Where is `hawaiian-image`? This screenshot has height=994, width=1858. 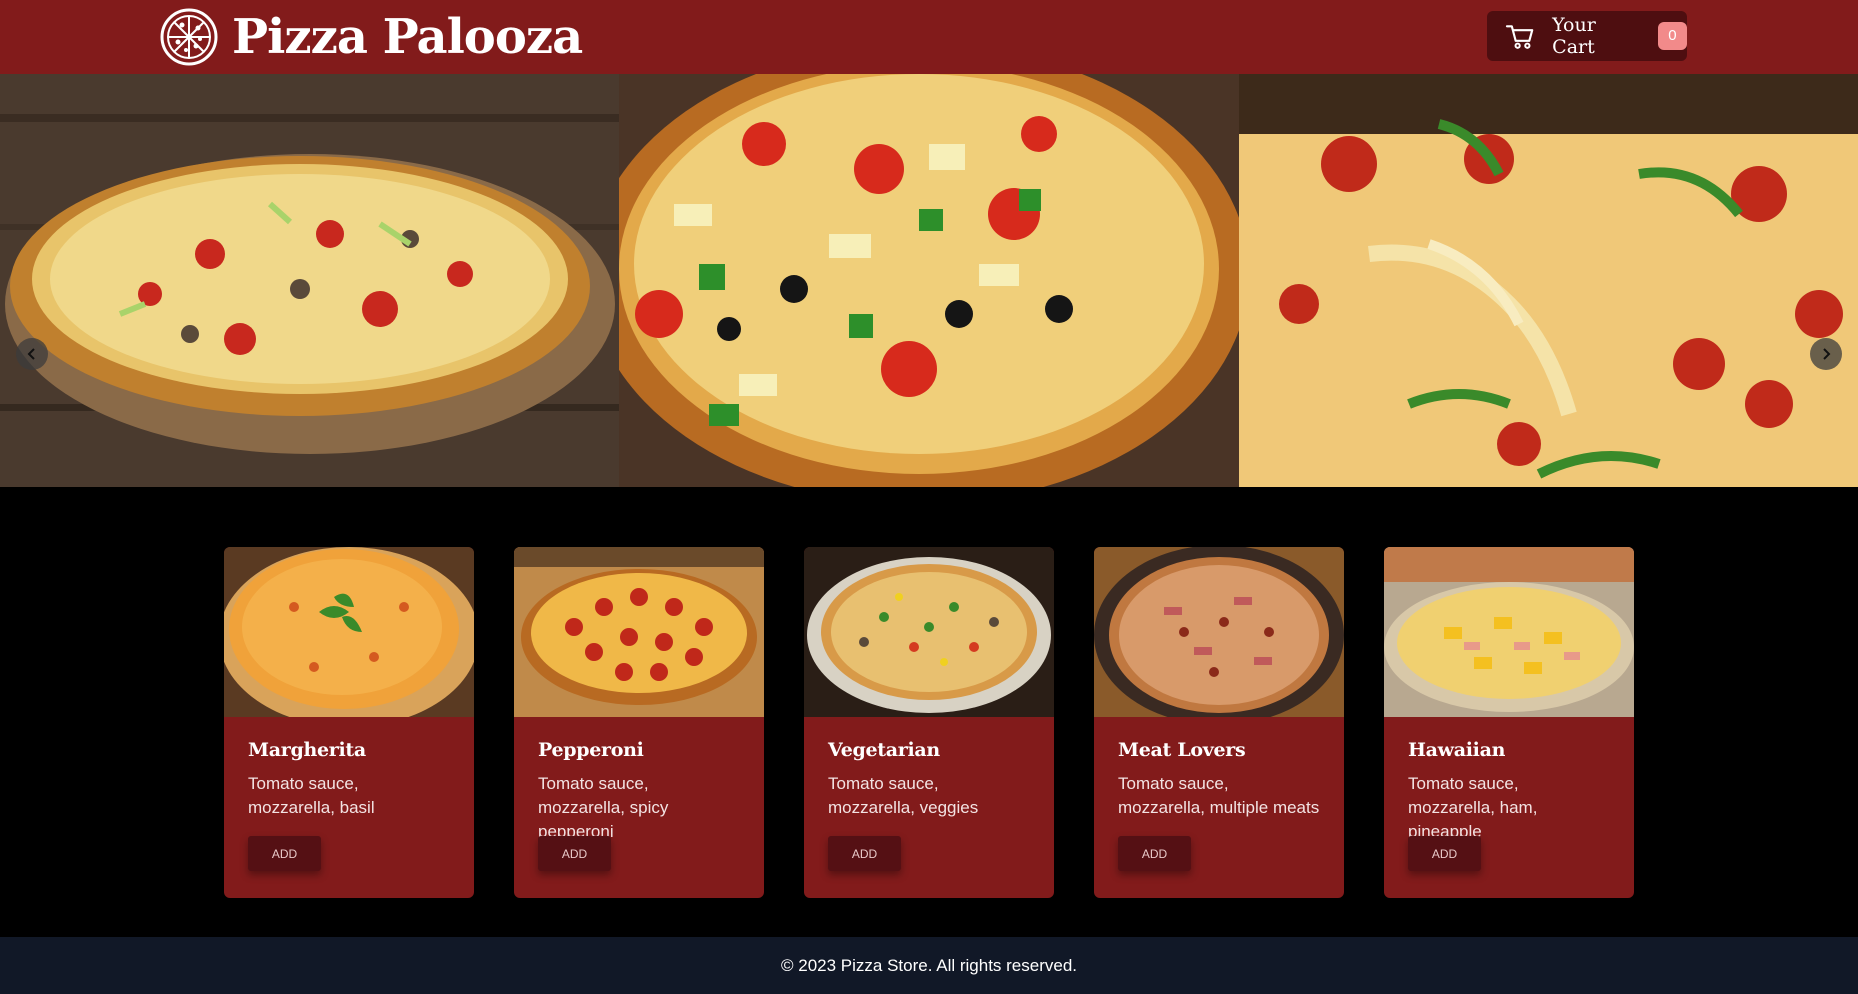 hawaiian-image is located at coordinates (1509, 632).